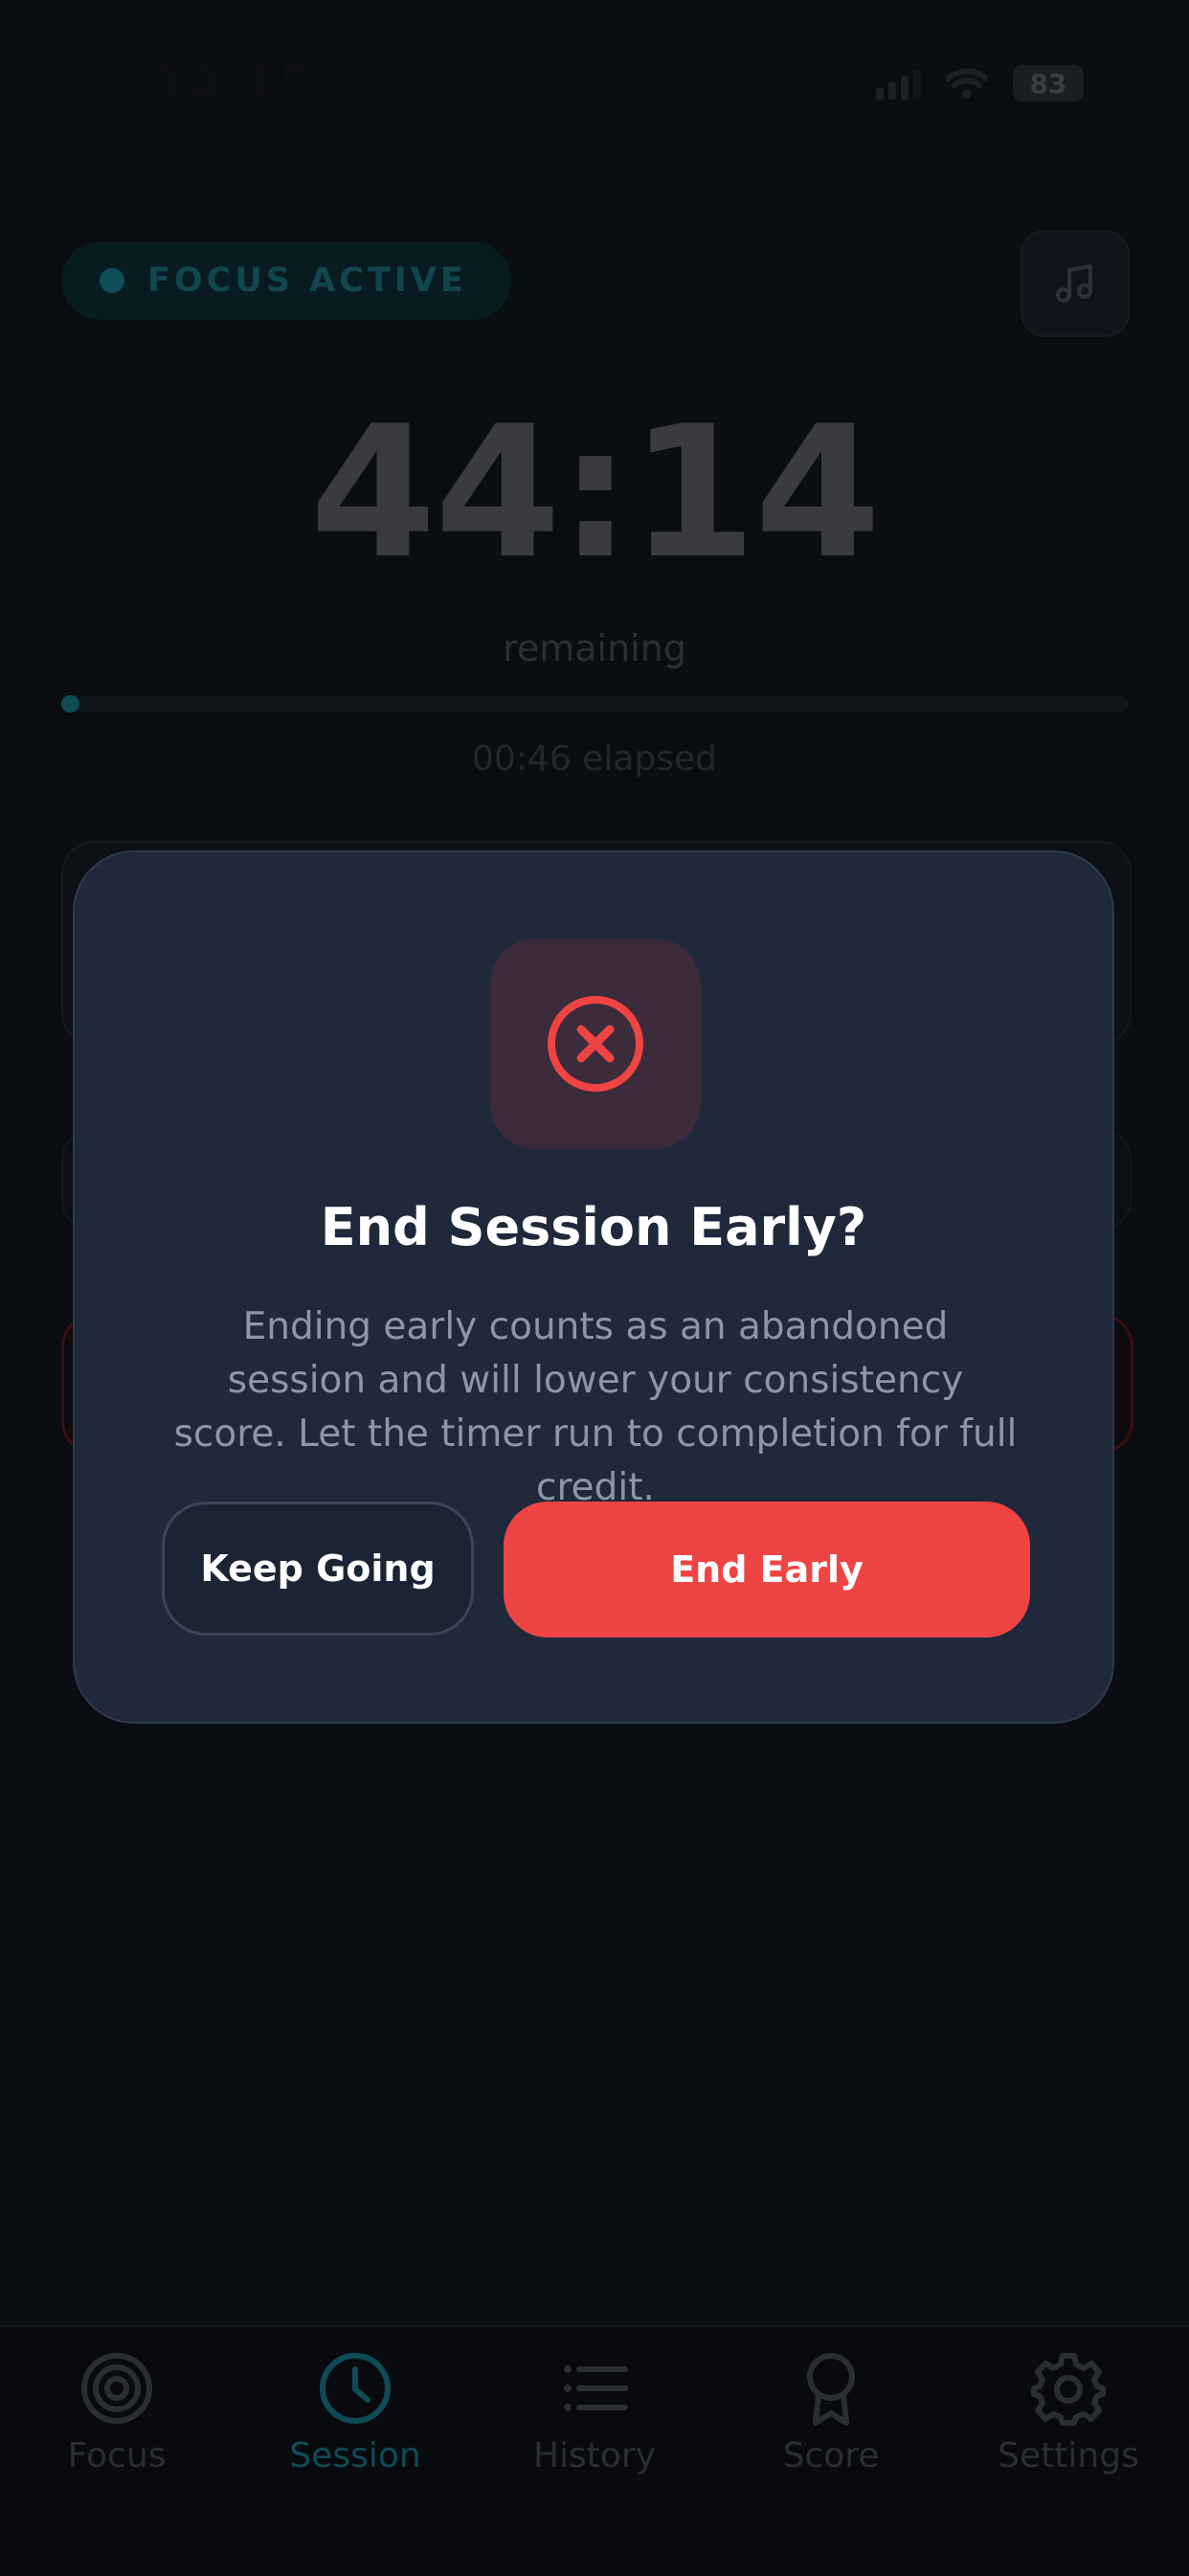 This screenshot has height=2576, width=1189. Describe the element at coordinates (831, 2455) in the screenshot. I see `tab-score-label: Score` at that location.